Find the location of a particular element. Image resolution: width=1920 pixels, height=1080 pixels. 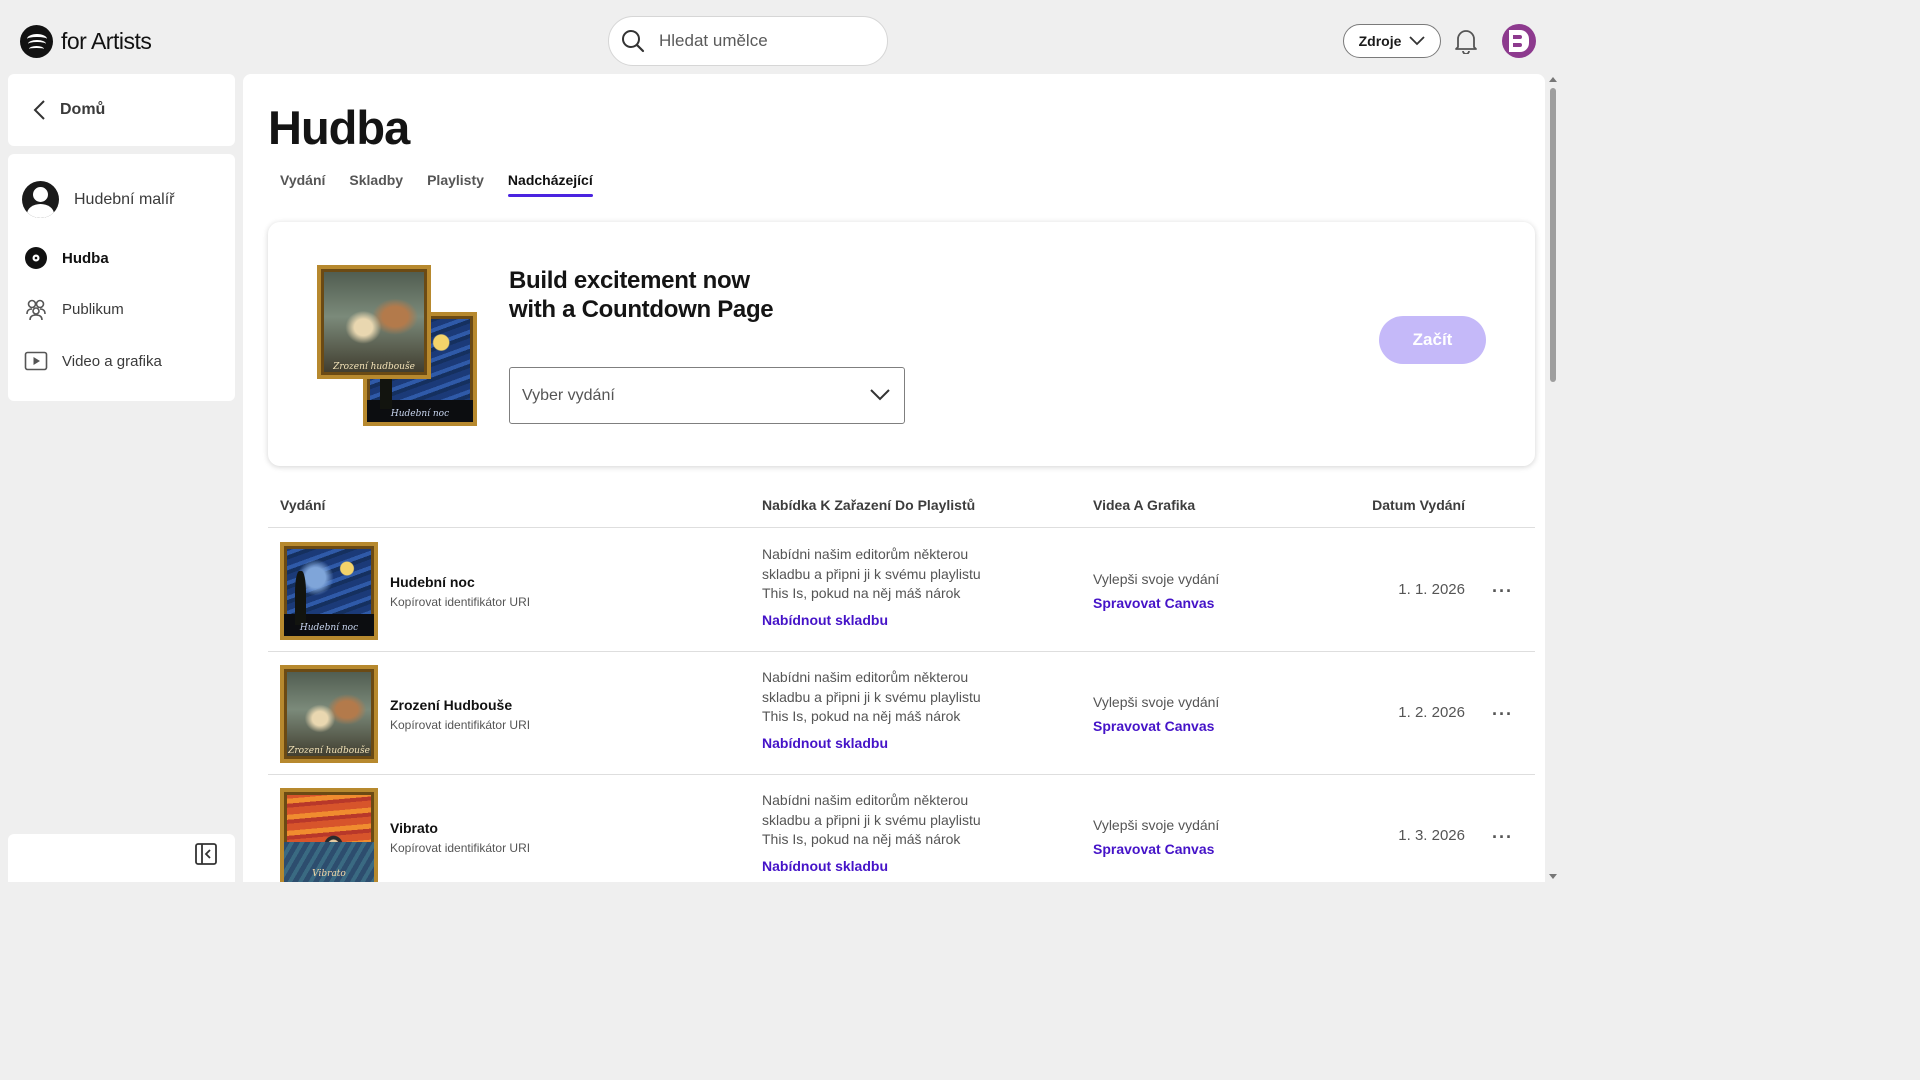

search-icon is located at coordinates (633, 41).